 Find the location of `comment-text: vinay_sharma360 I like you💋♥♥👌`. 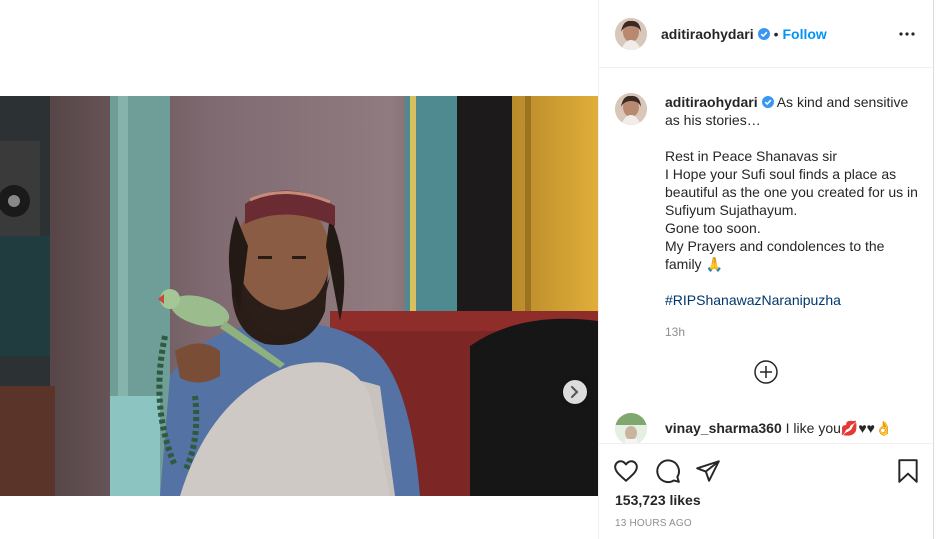

comment-text: vinay_sharma360 I like you💋♥♥👌 is located at coordinates (778, 428).